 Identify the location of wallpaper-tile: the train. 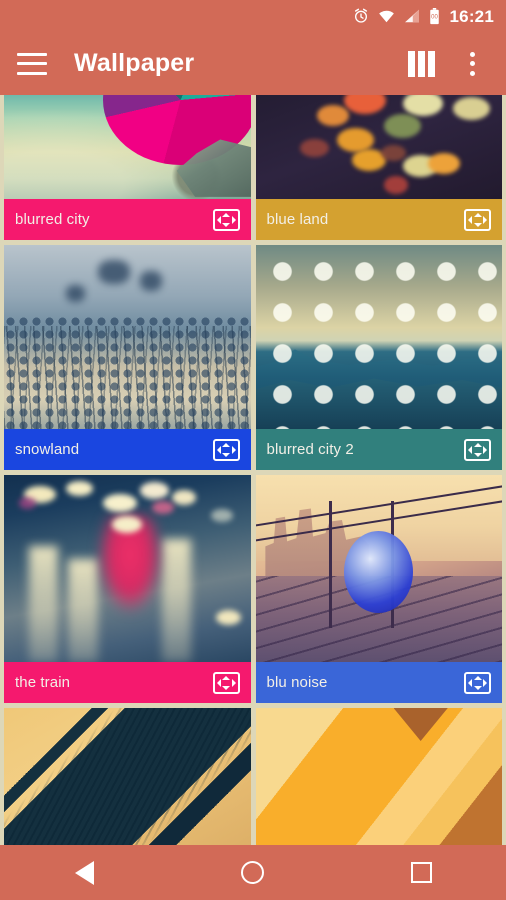
(127, 589).